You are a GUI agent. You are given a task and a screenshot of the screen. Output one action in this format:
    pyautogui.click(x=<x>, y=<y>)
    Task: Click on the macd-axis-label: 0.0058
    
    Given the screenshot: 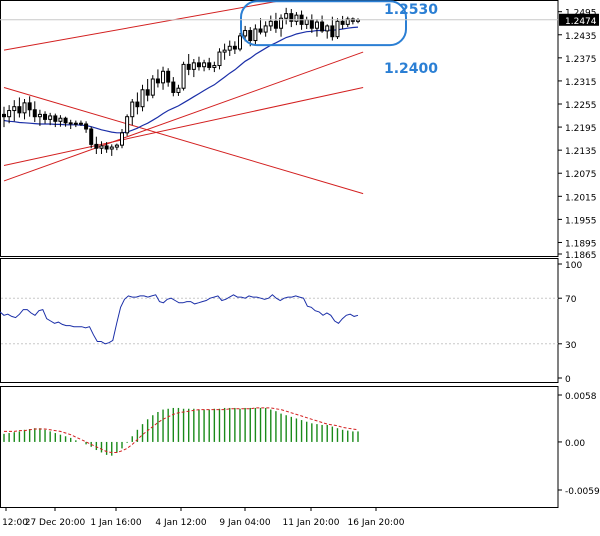 What is the action you would take?
    pyautogui.click(x=581, y=397)
    